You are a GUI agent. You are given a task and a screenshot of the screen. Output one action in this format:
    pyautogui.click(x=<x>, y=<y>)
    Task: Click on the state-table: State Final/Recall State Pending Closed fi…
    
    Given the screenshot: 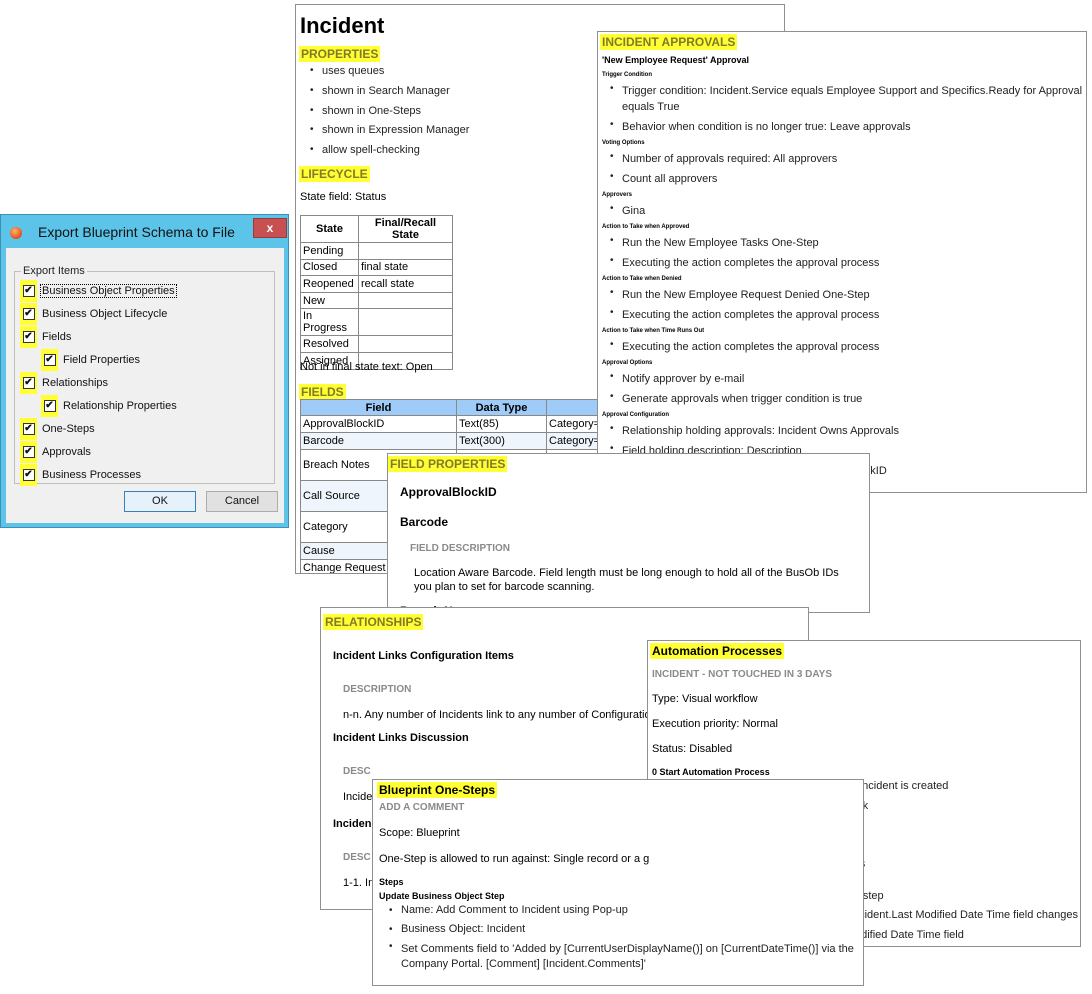 What is the action you would take?
    pyautogui.click(x=376, y=292)
    